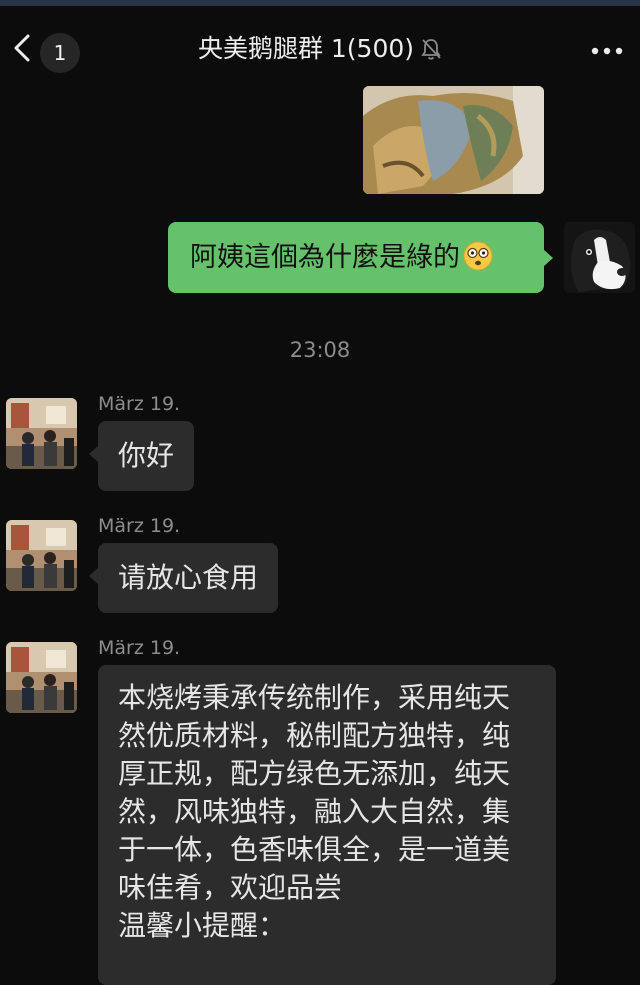  Describe the element at coordinates (314, 811) in the screenshot. I see `message-line: 然，风味独特，融入大自然，集` at that location.